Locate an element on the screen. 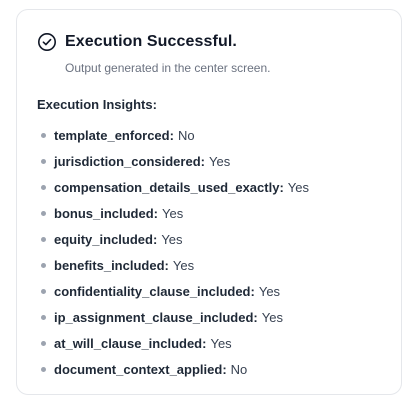 The width and height of the screenshot is (419, 419). insight-item: compensation_details_used_exactly: Yes is located at coordinates (173, 187).